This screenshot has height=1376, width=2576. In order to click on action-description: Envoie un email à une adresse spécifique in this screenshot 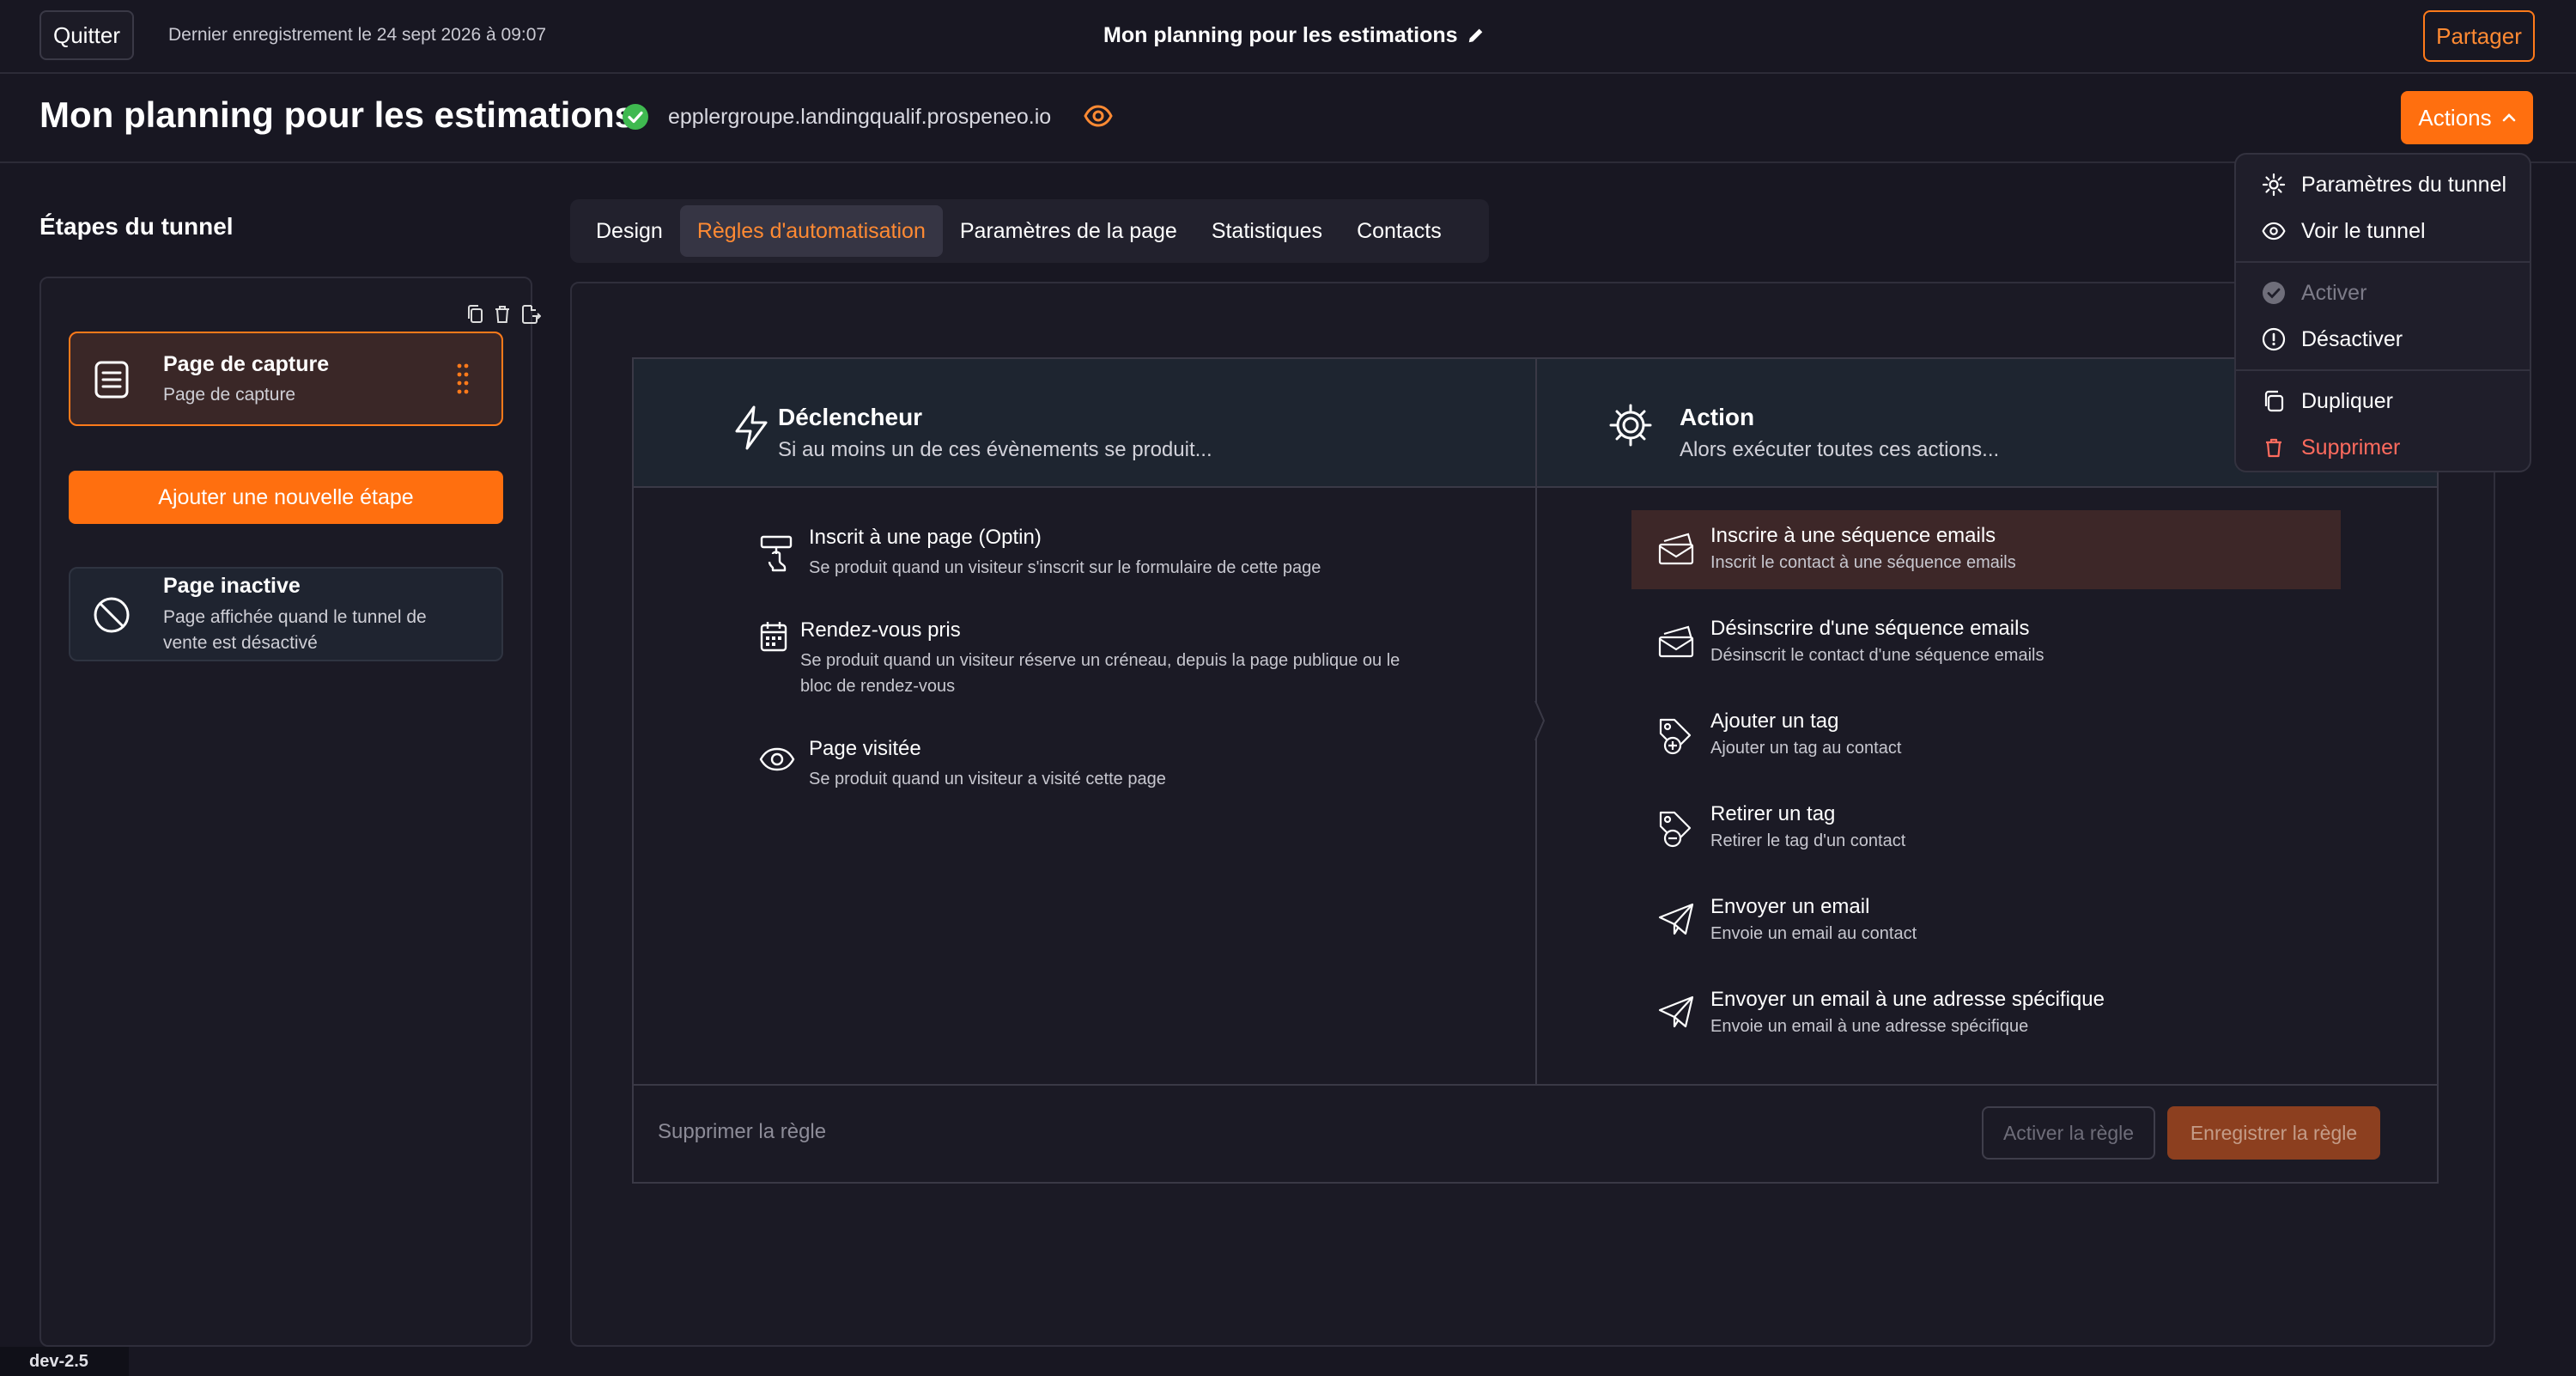, I will do `click(1870, 1026)`.